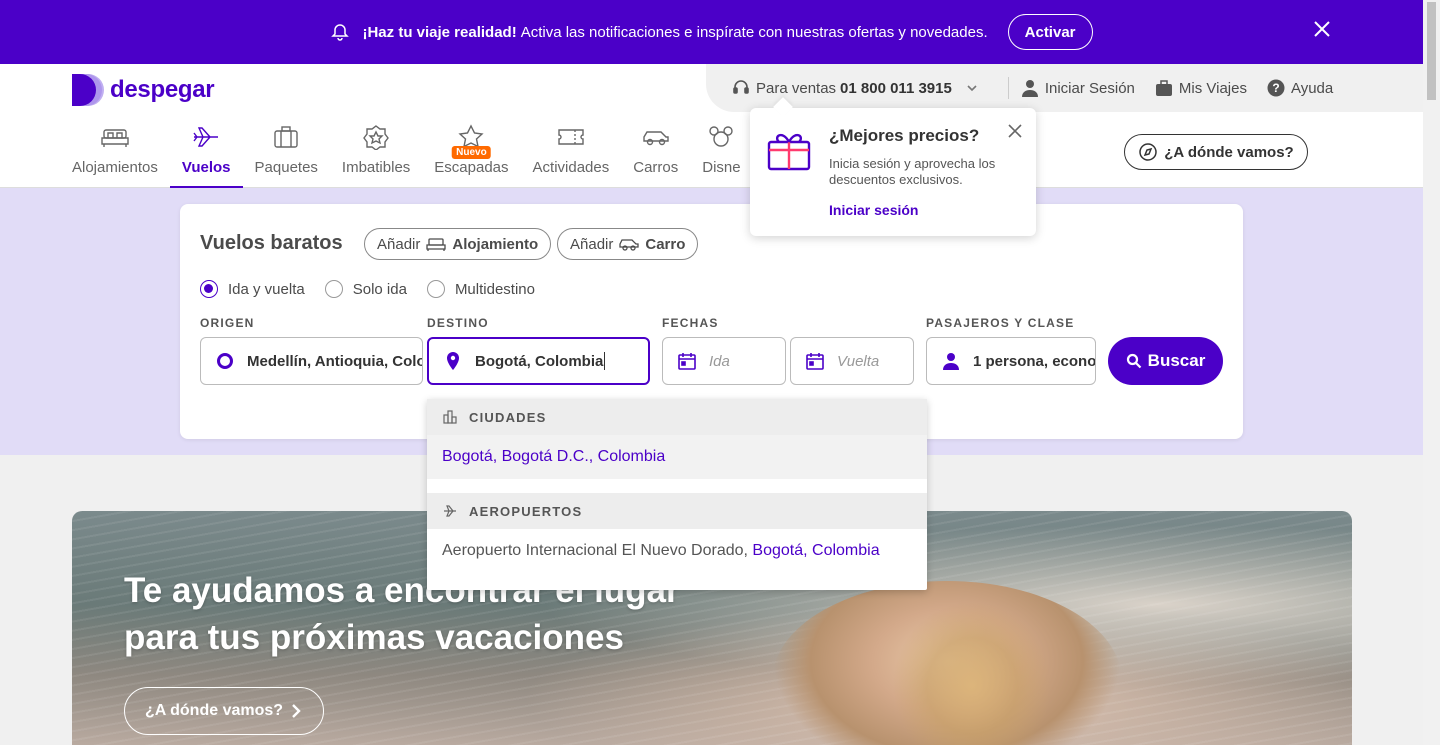 This screenshot has height=745, width=1440. Describe the element at coordinates (721, 167) in the screenshot. I see `tab-label: Disne` at that location.